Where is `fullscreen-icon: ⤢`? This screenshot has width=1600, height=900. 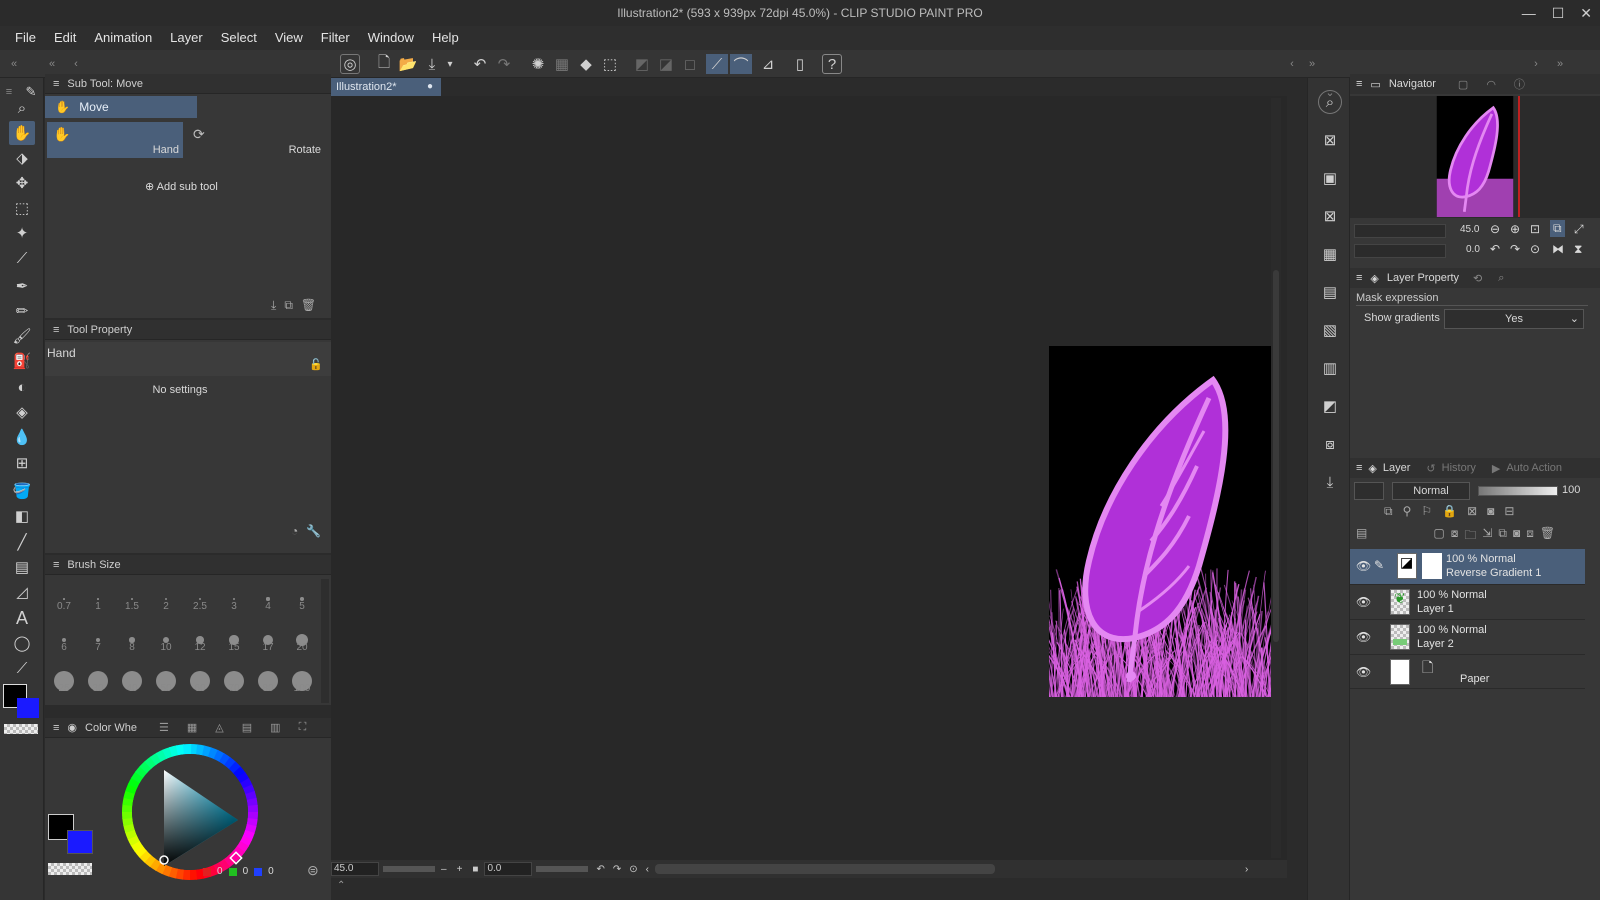 fullscreen-icon: ⤢ is located at coordinates (1579, 229).